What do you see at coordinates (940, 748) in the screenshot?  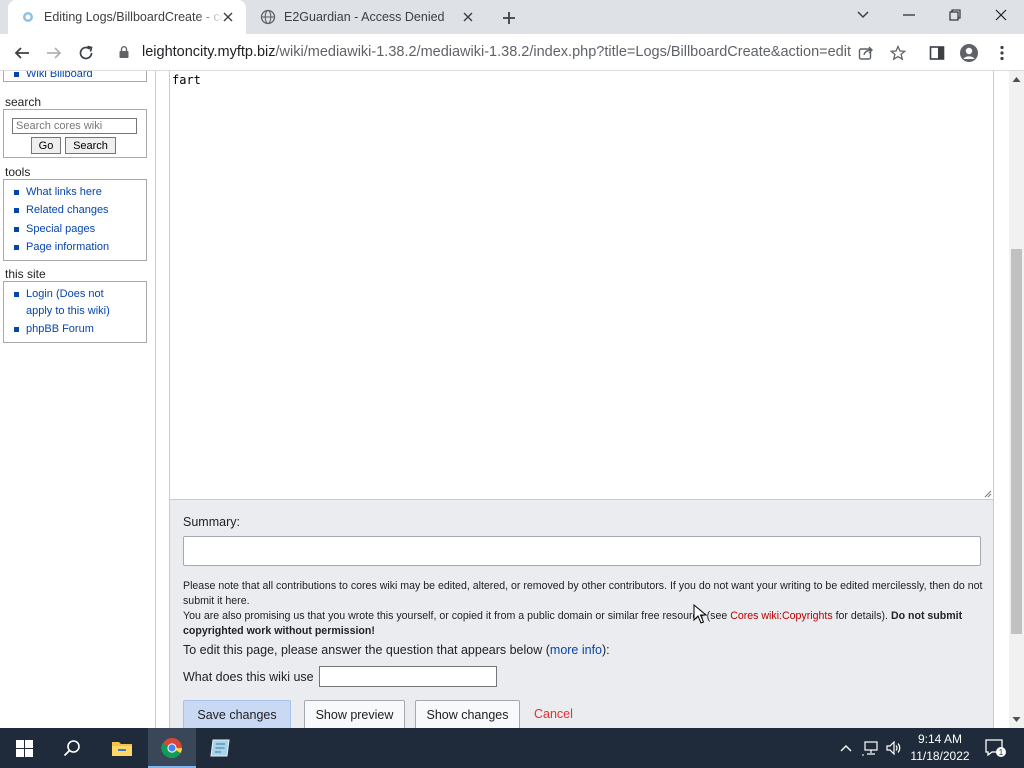 I see `system-clock: 9:14 AM 11/18/2022` at bounding box center [940, 748].